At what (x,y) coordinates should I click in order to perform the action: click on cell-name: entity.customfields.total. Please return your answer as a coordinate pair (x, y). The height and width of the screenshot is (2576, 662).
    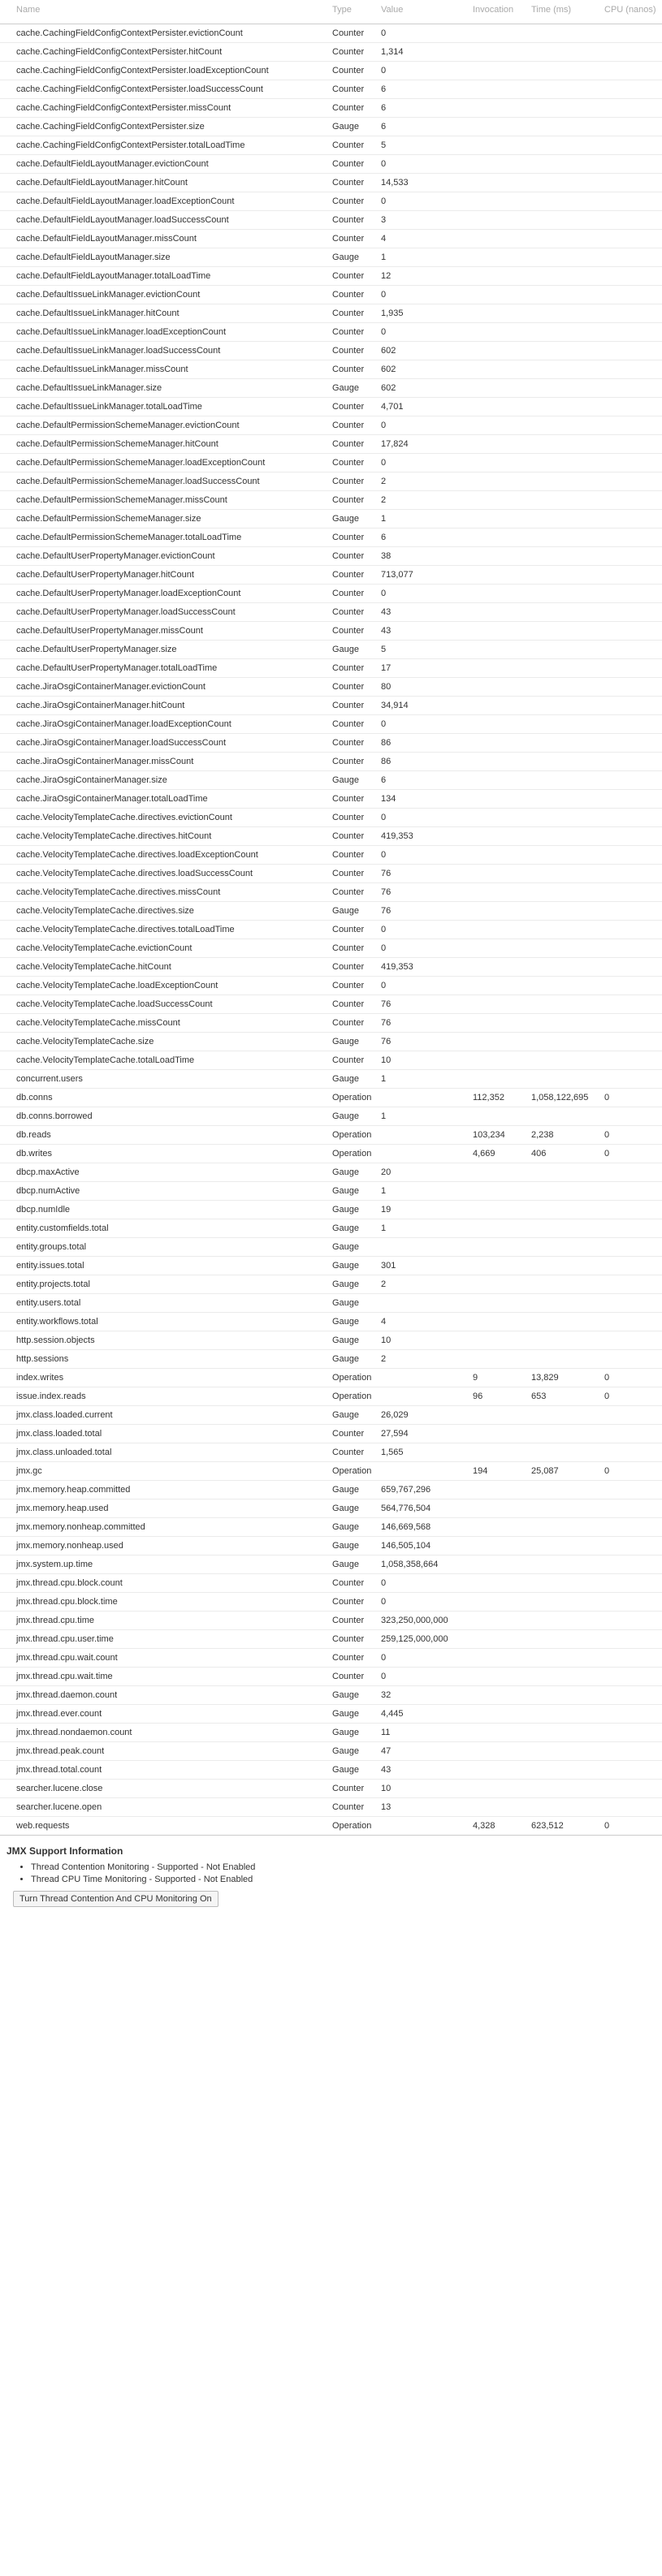
    Looking at the image, I should click on (164, 1228).